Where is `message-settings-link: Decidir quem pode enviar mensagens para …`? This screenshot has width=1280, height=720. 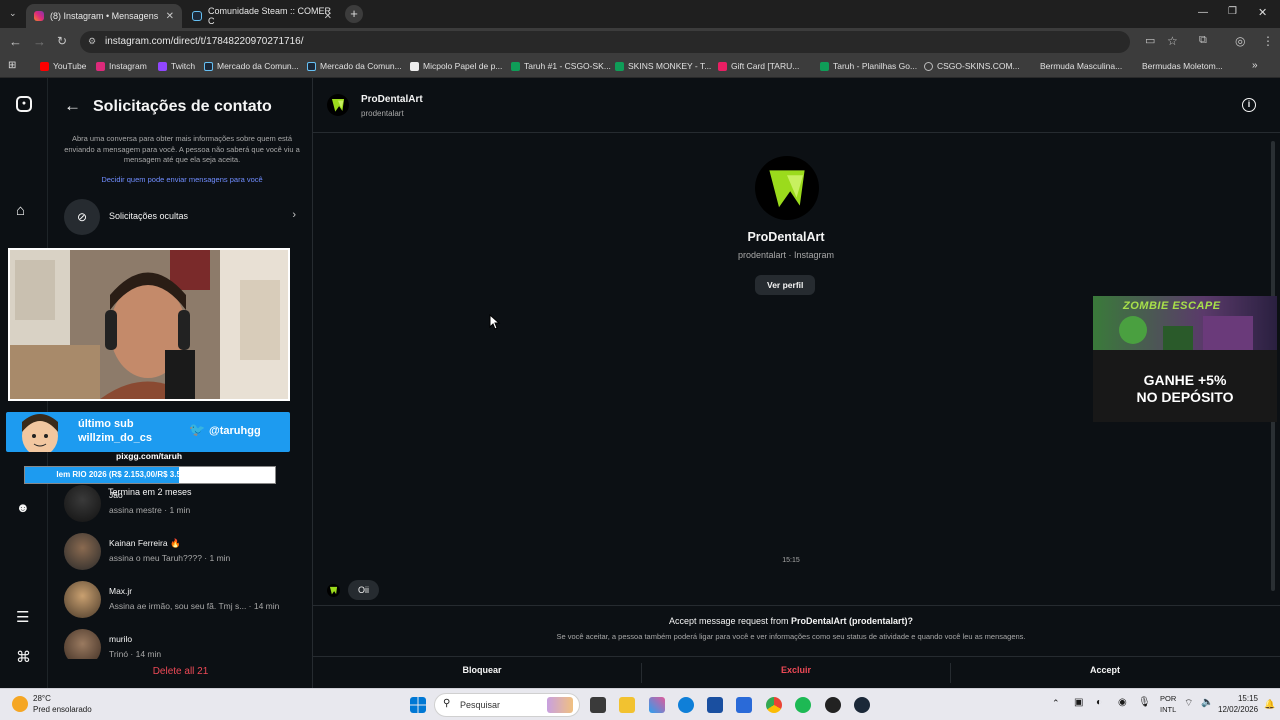
message-settings-link: Decidir quem pode enviar mensagens para … is located at coordinates (182, 179).